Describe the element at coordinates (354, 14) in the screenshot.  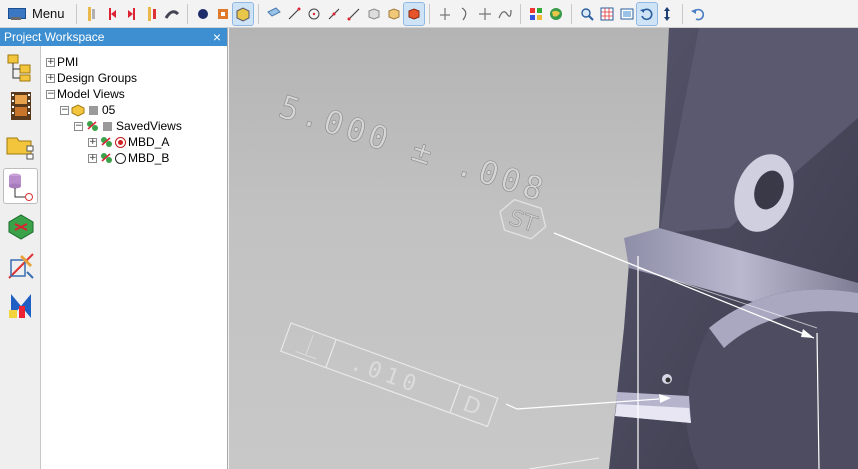
I see `diagonal-line-2-icon` at that location.